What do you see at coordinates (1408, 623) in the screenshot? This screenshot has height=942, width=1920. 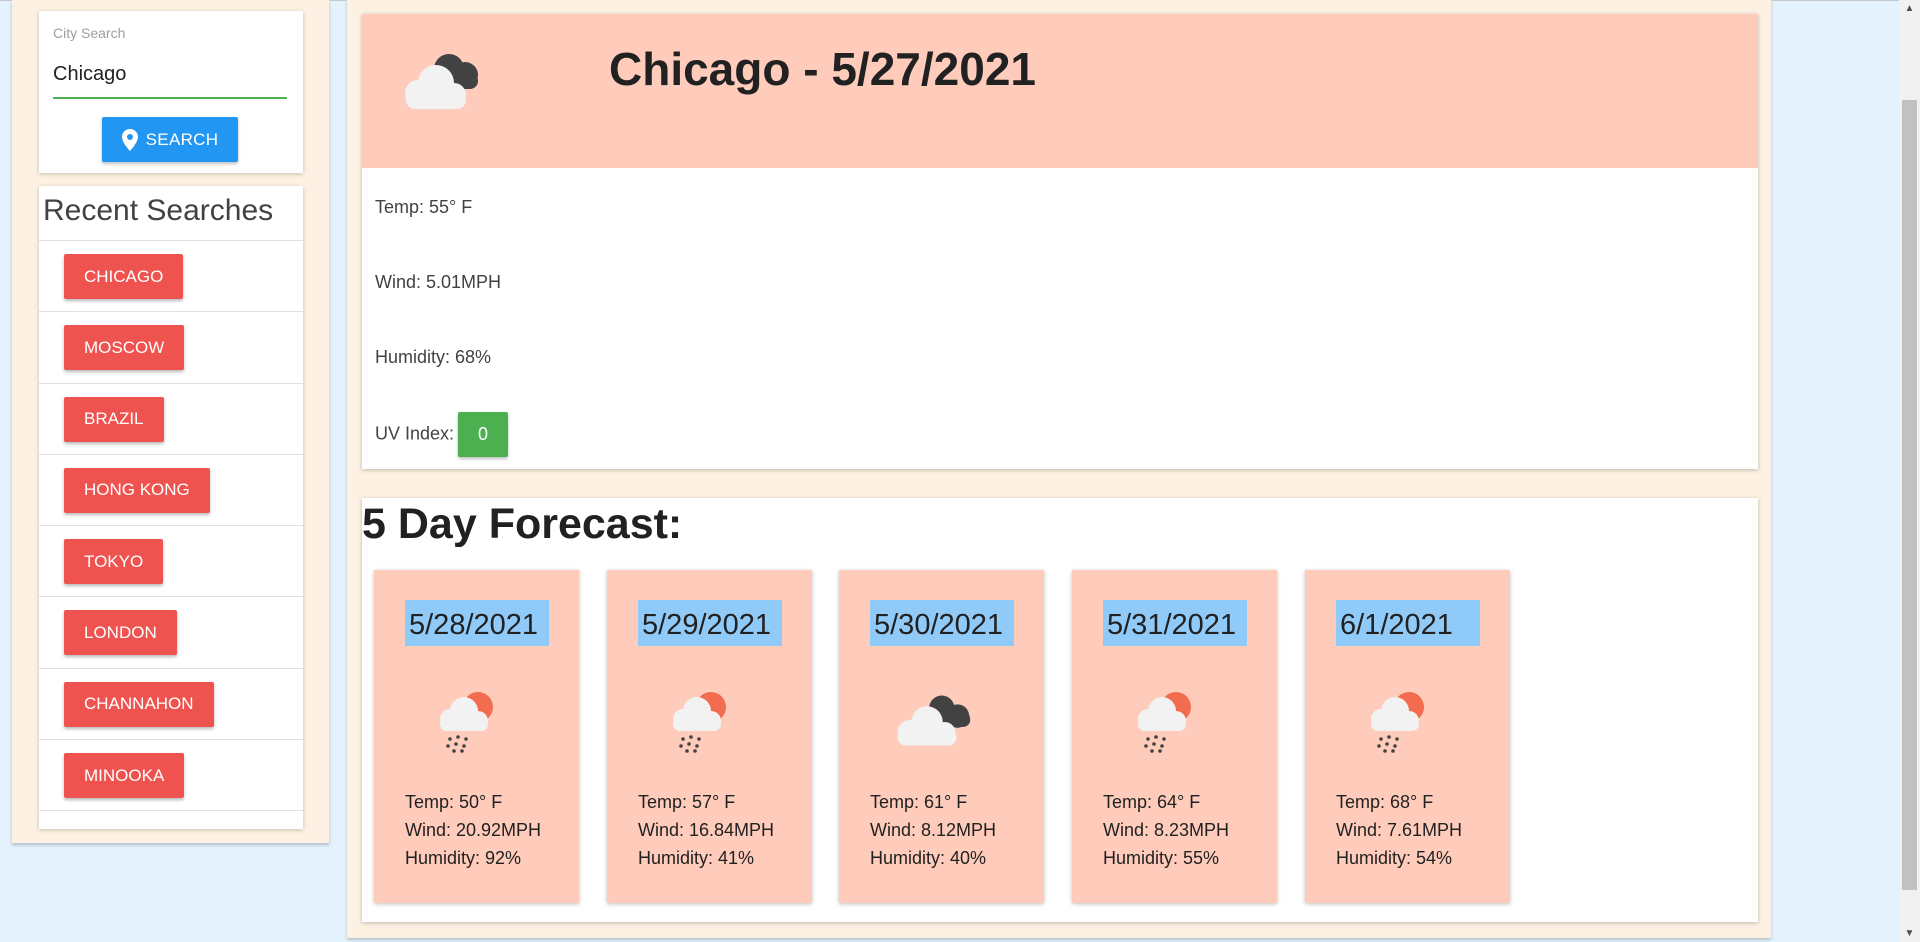 I see `forecast-date: 6/1/2021` at bounding box center [1408, 623].